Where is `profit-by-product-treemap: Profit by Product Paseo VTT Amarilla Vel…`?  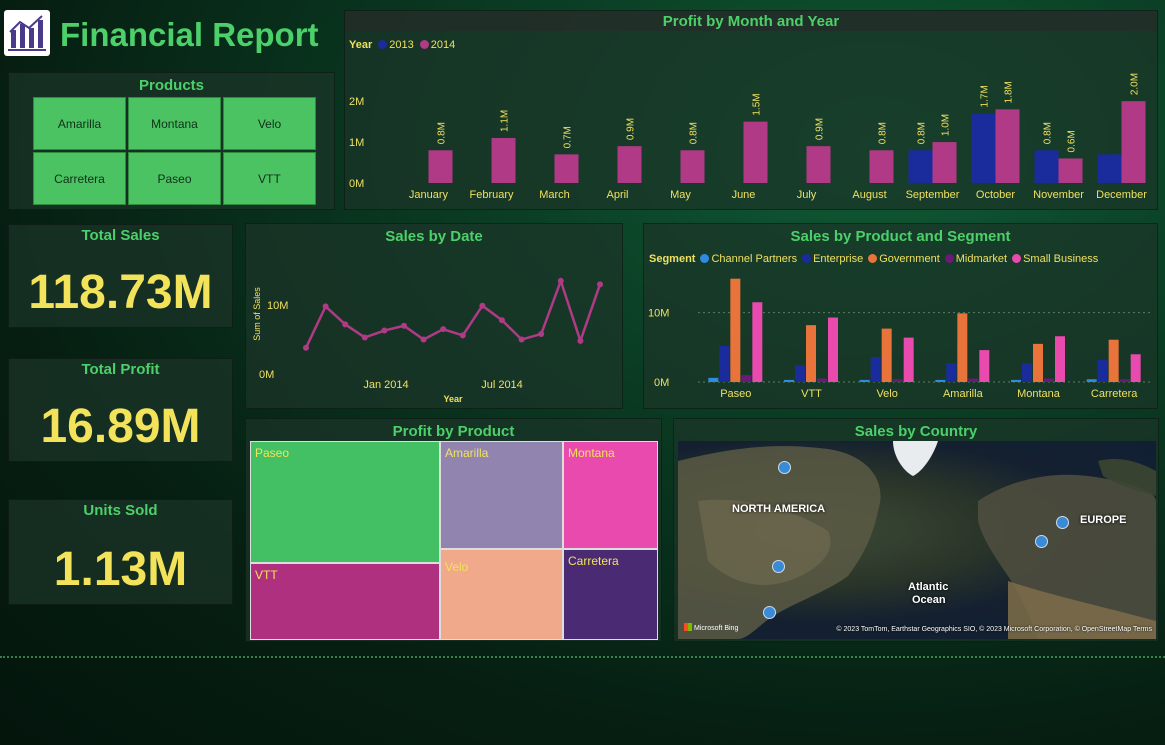 profit-by-product-treemap: Profit by Product Paseo VTT Amarilla Vel… is located at coordinates (453, 530).